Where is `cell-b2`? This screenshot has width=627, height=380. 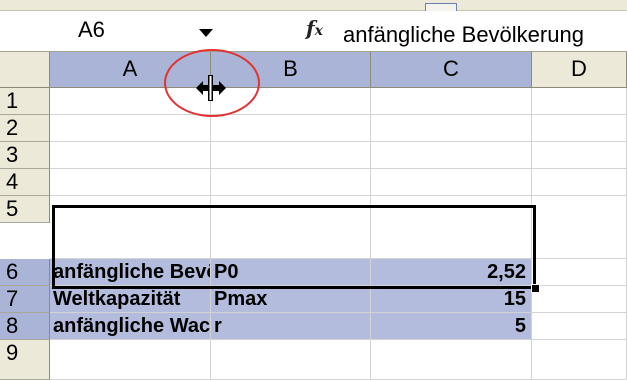 cell-b2 is located at coordinates (291, 128).